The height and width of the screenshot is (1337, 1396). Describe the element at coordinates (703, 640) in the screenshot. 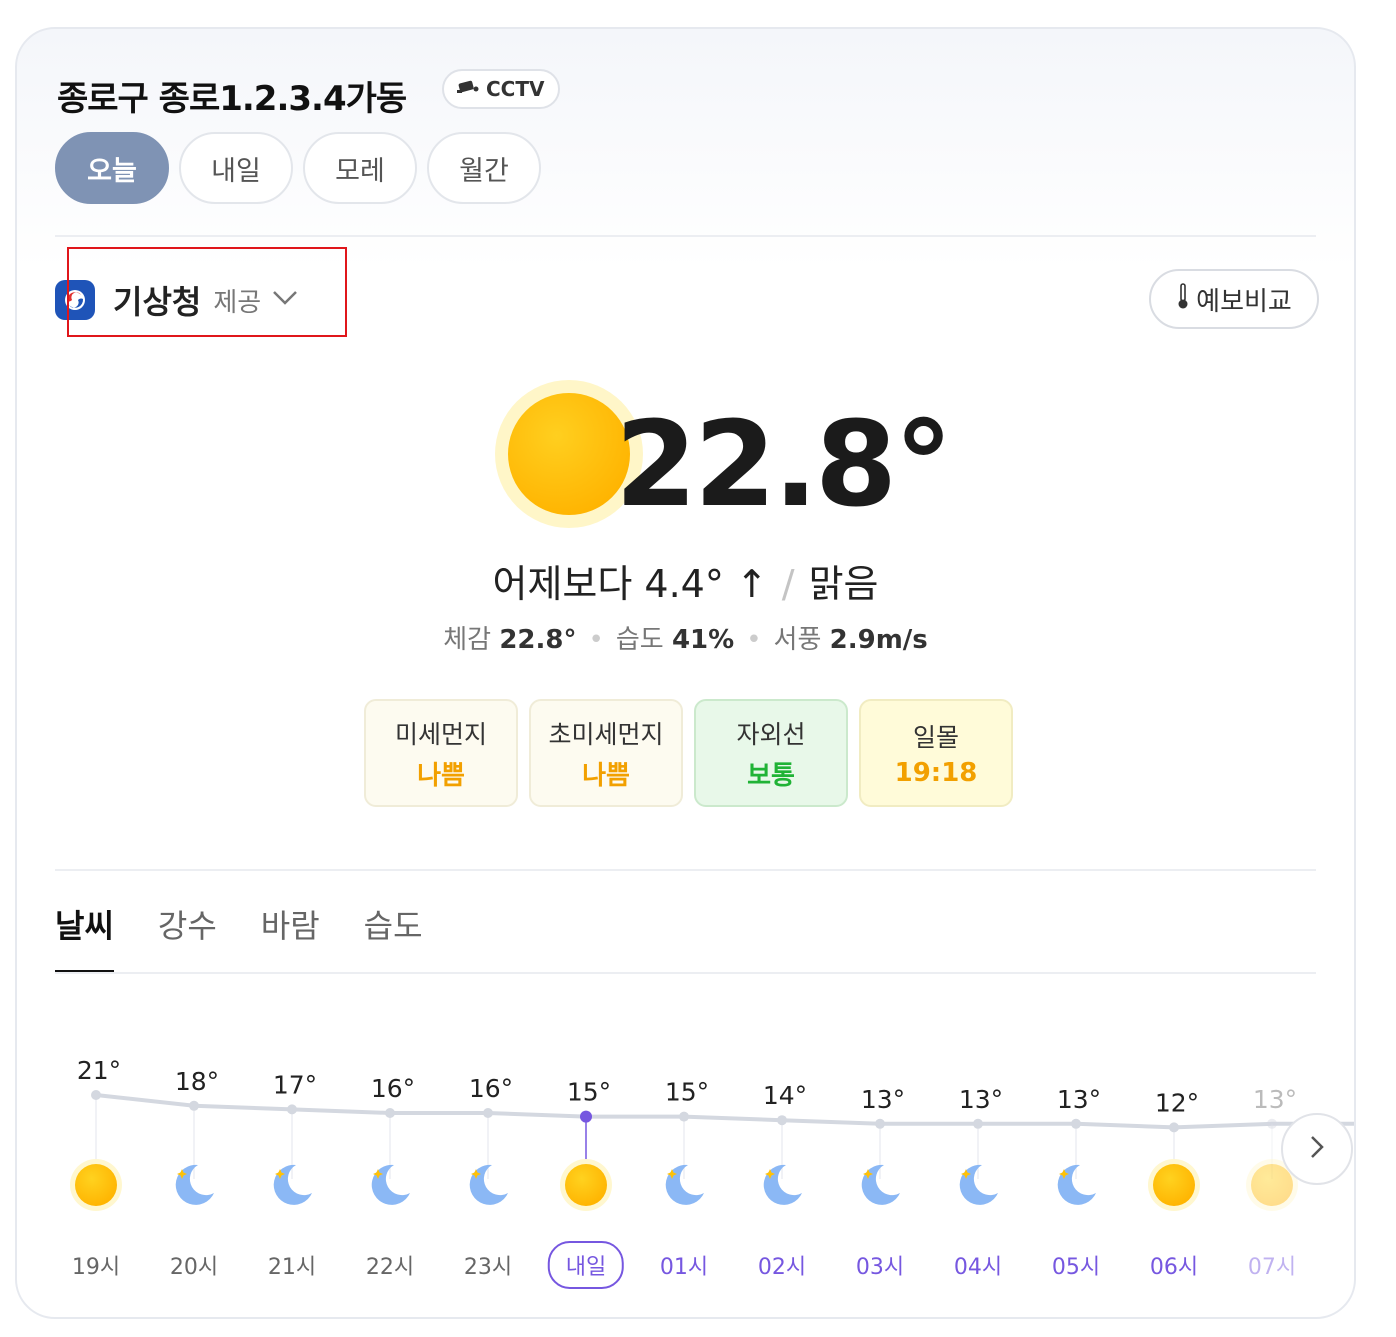

I see `humidity-value: 41%` at that location.